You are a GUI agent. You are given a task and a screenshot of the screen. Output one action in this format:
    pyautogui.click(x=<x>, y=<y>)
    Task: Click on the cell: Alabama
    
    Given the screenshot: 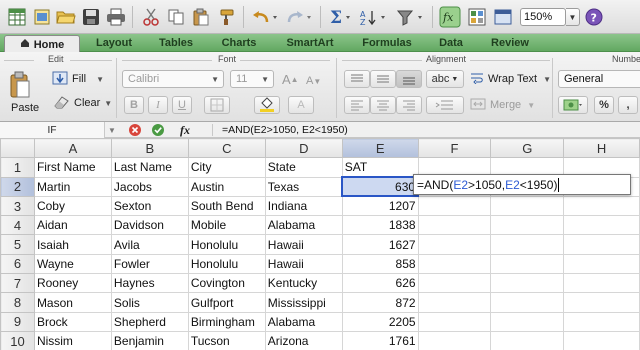 What is the action you would take?
    pyautogui.click(x=303, y=225)
    